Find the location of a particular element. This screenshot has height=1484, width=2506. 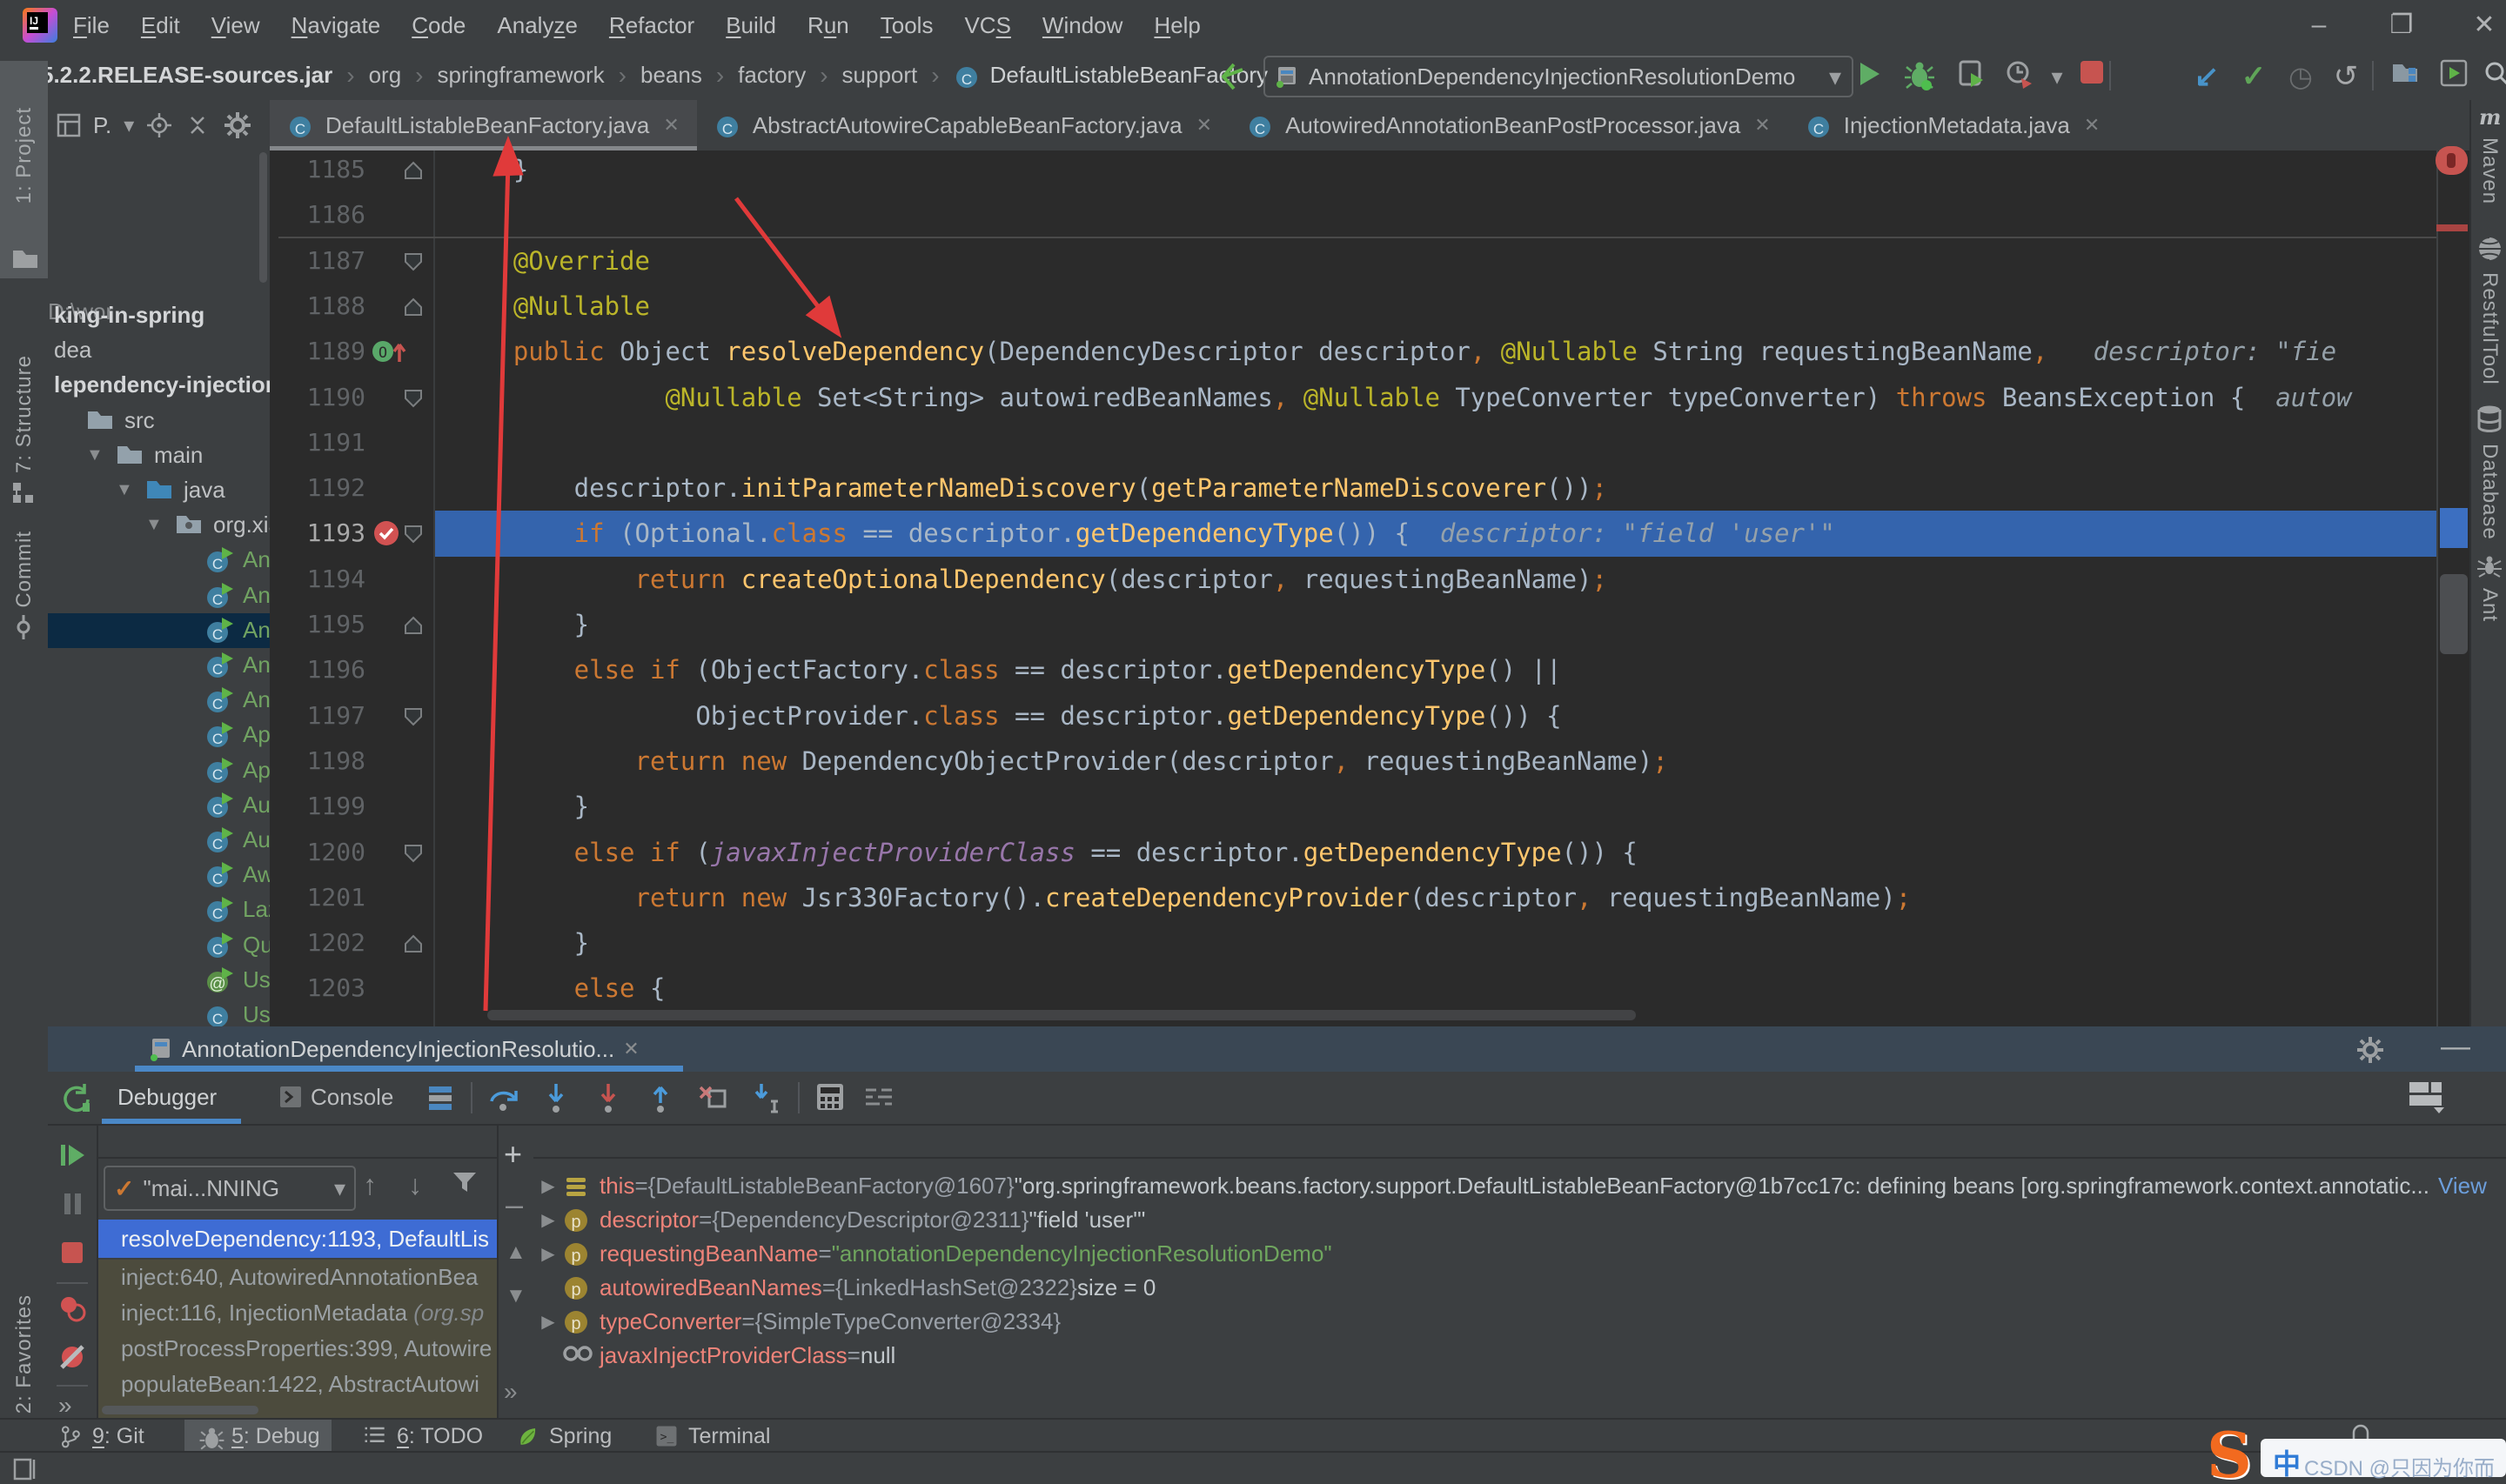

menu-item-code: Code is located at coordinates (439, 25).